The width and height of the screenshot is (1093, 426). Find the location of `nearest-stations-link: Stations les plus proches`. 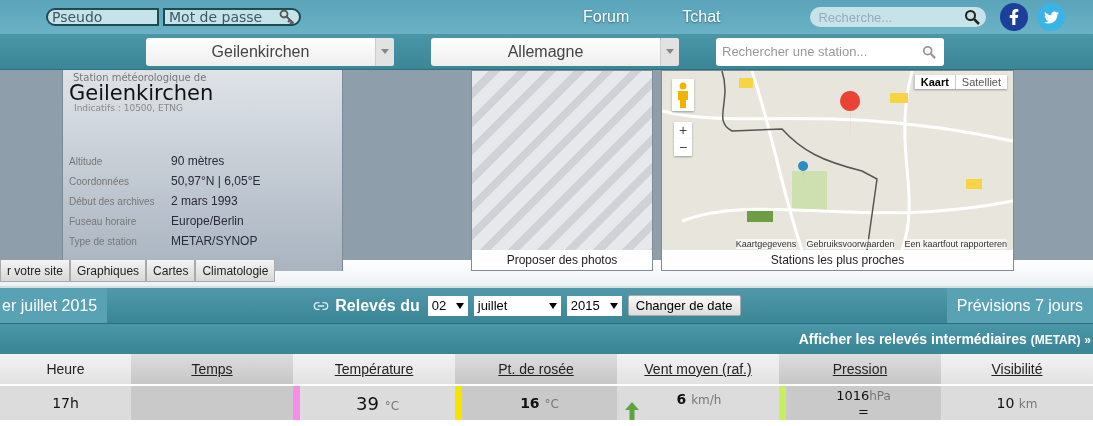

nearest-stations-link: Stations les plus proches is located at coordinates (837, 260).